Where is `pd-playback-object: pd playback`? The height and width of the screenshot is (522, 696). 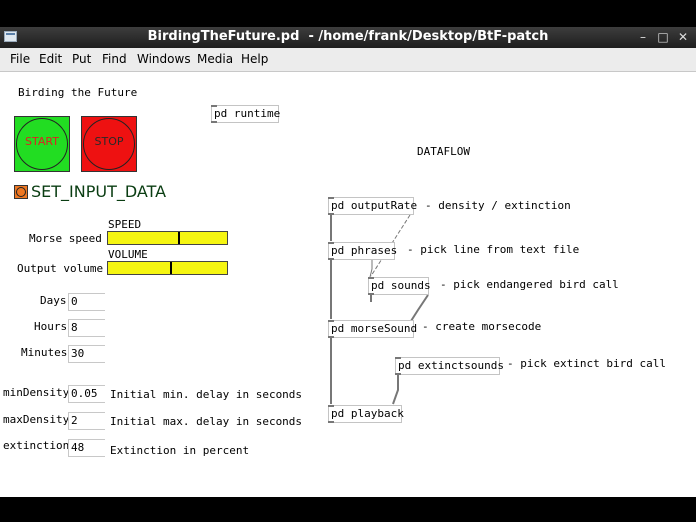
pd-playback-object: pd playback is located at coordinates (366, 414).